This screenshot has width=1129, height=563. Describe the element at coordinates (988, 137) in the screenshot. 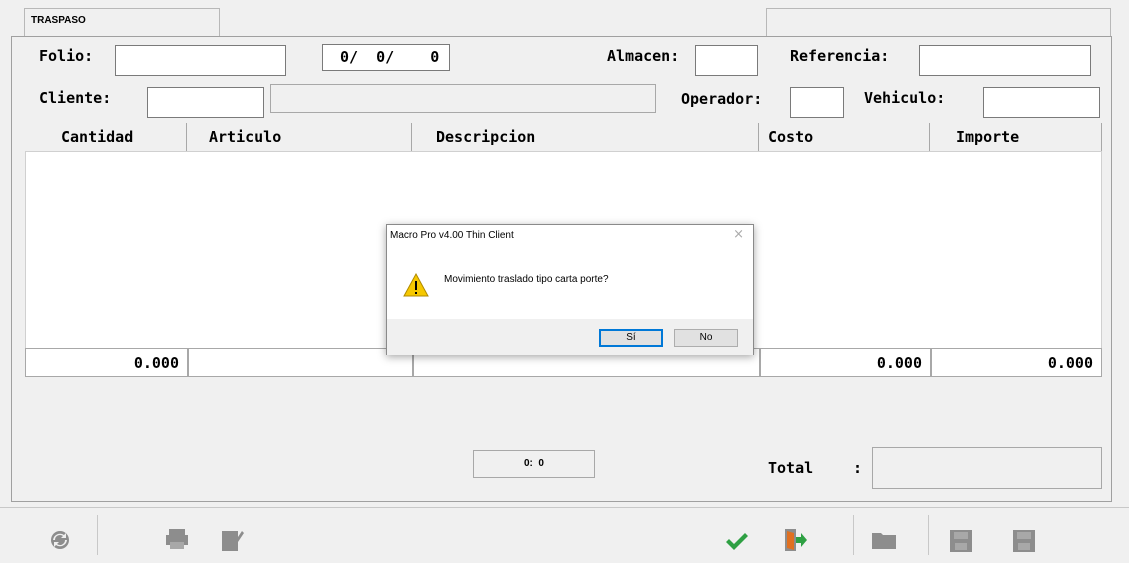

I see `col-label: Importe` at that location.